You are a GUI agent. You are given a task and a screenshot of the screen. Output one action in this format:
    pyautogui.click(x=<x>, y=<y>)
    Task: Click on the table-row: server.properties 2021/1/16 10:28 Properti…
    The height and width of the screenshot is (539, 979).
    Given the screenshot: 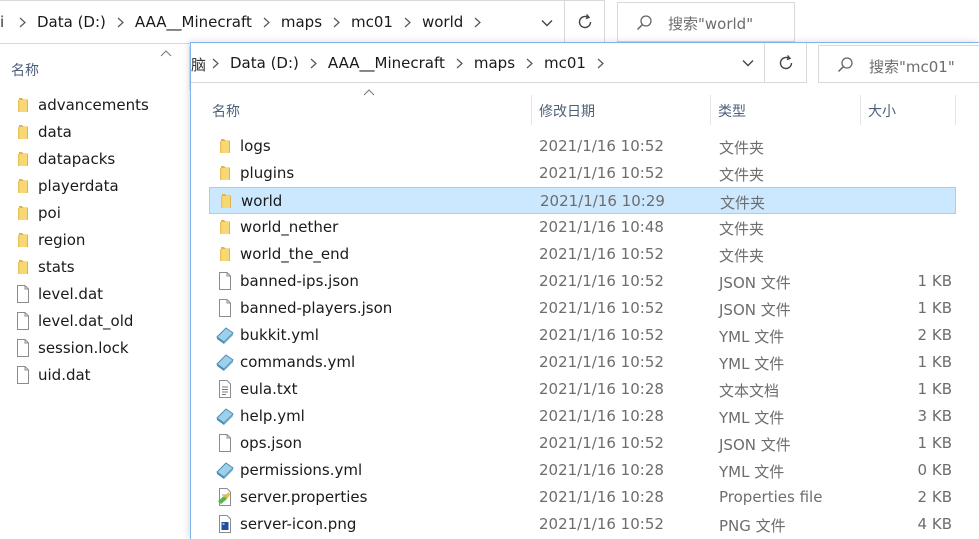 What is the action you would take?
    pyautogui.click(x=582, y=497)
    